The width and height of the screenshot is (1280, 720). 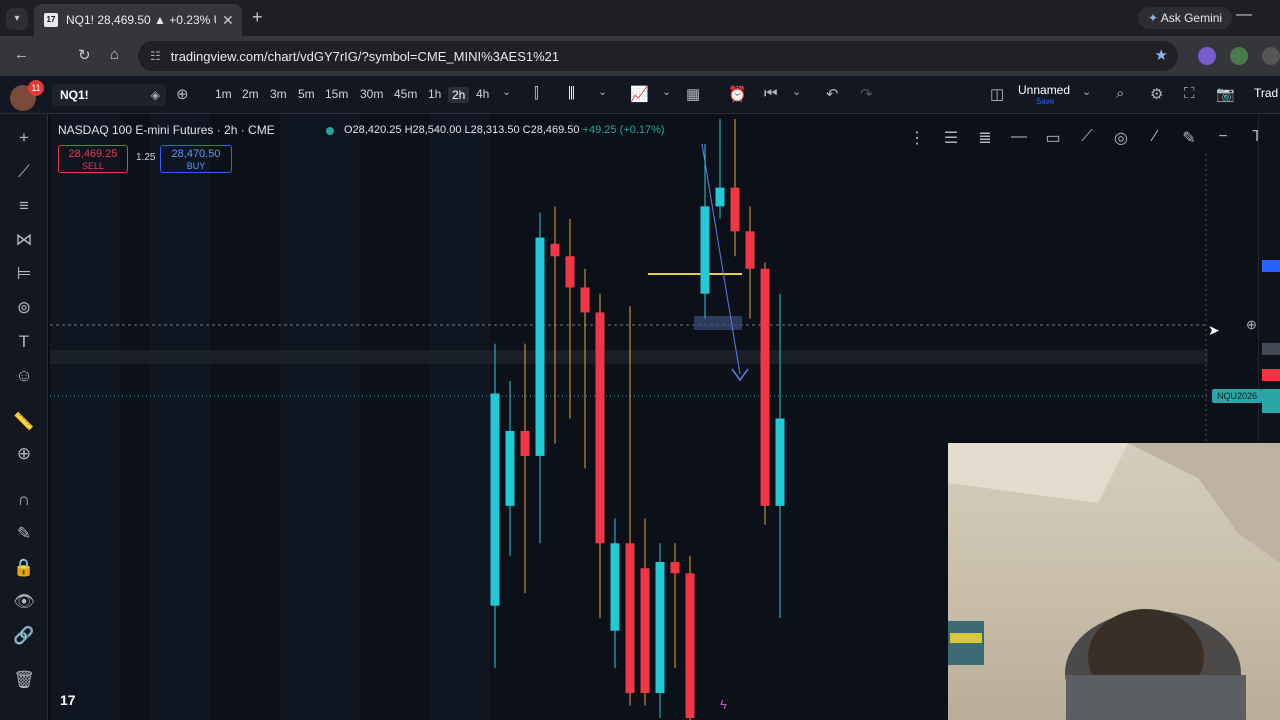 I want to click on zoom-icon: ⊕, so click(x=24, y=454).